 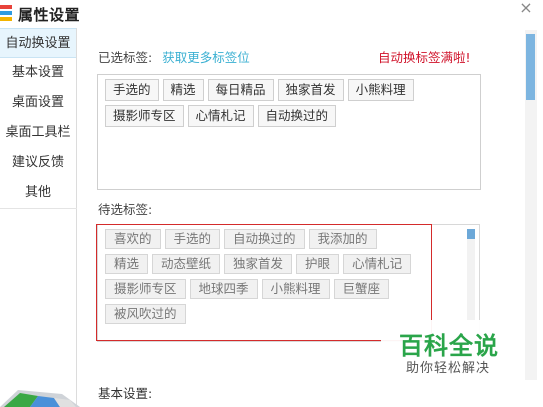 What do you see at coordinates (192, 239) in the screenshot?
I see `pending-tag: 手选的` at bounding box center [192, 239].